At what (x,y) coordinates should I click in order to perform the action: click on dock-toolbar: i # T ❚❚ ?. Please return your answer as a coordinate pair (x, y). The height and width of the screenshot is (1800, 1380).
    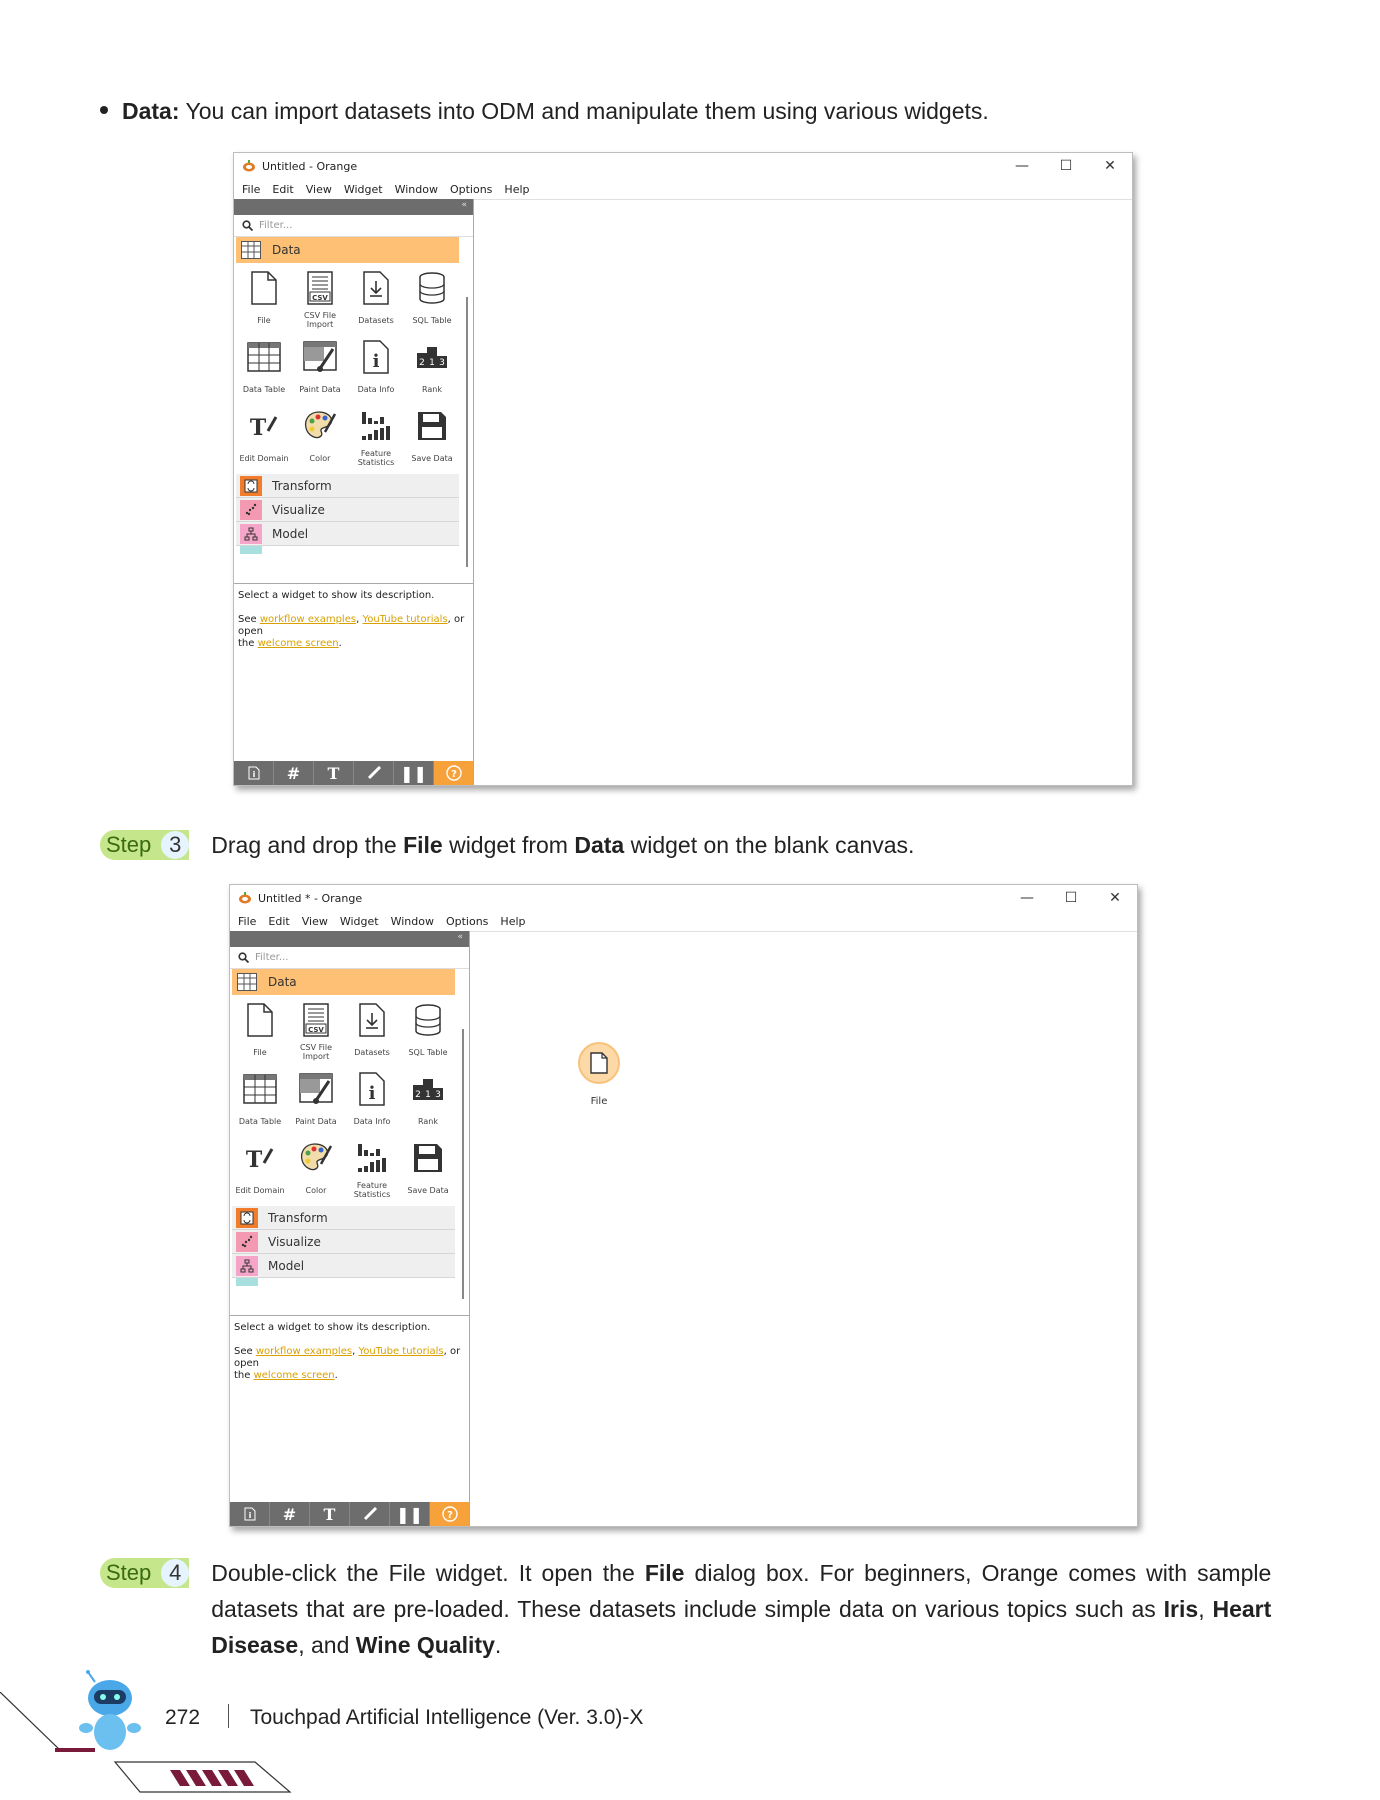
    Looking at the image, I should click on (349, 1514).